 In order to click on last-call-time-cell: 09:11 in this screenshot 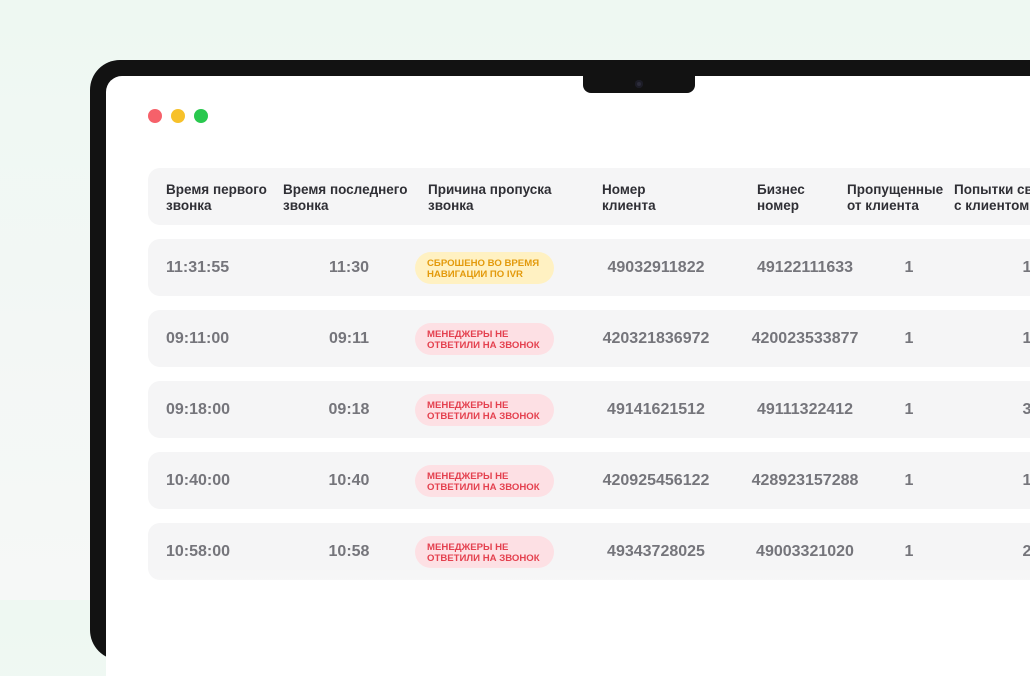, I will do `click(349, 338)`.